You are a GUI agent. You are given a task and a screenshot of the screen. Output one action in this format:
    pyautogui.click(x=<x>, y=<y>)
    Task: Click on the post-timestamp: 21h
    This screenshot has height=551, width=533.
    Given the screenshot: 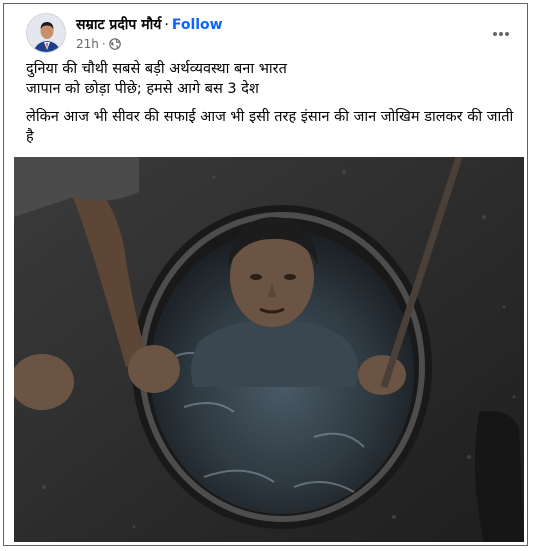 What is the action you would take?
    pyautogui.click(x=87, y=44)
    